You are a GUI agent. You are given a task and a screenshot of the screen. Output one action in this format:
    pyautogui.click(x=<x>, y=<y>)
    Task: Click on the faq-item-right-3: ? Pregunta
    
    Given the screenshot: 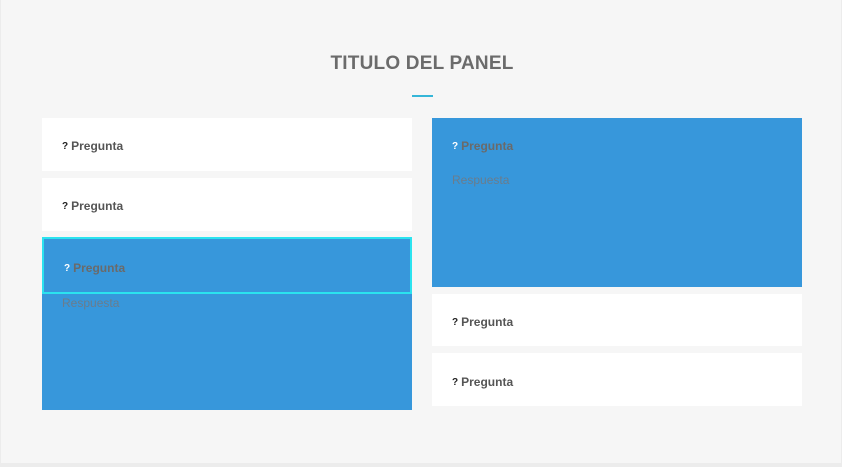 What is the action you would take?
    pyautogui.click(x=617, y=379)
    